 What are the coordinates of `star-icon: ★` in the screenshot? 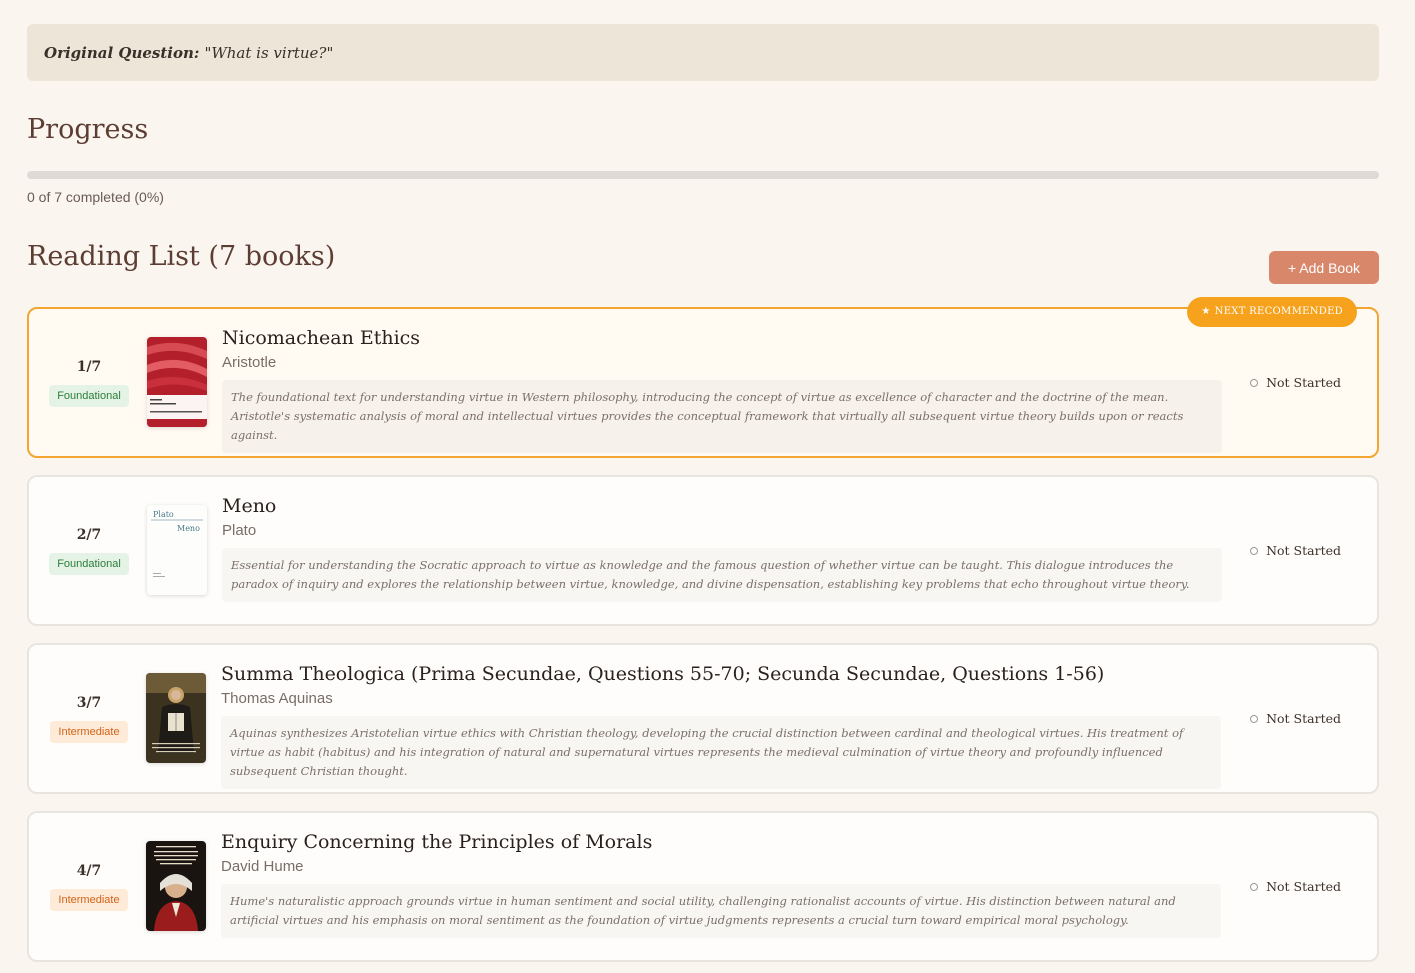 It's located at (1206, 311).